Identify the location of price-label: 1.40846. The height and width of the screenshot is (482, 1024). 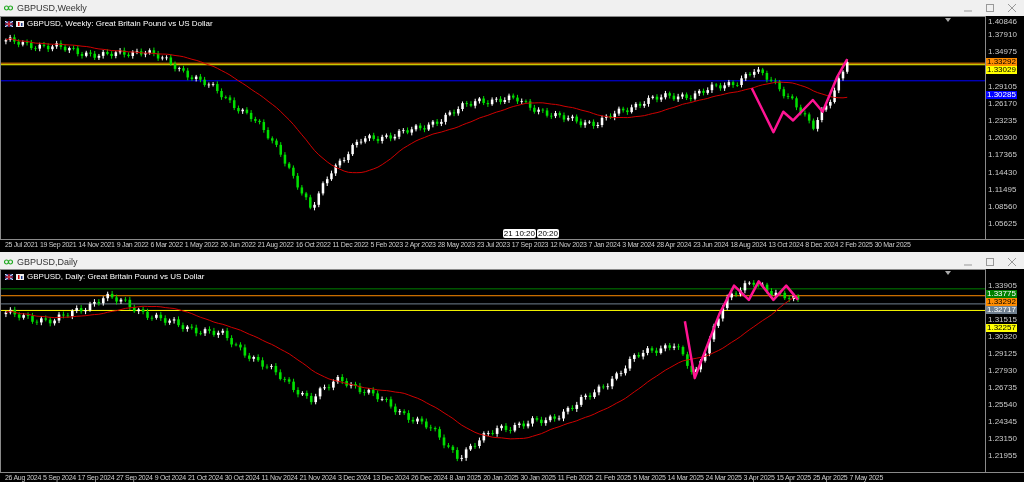
(1002, 22).